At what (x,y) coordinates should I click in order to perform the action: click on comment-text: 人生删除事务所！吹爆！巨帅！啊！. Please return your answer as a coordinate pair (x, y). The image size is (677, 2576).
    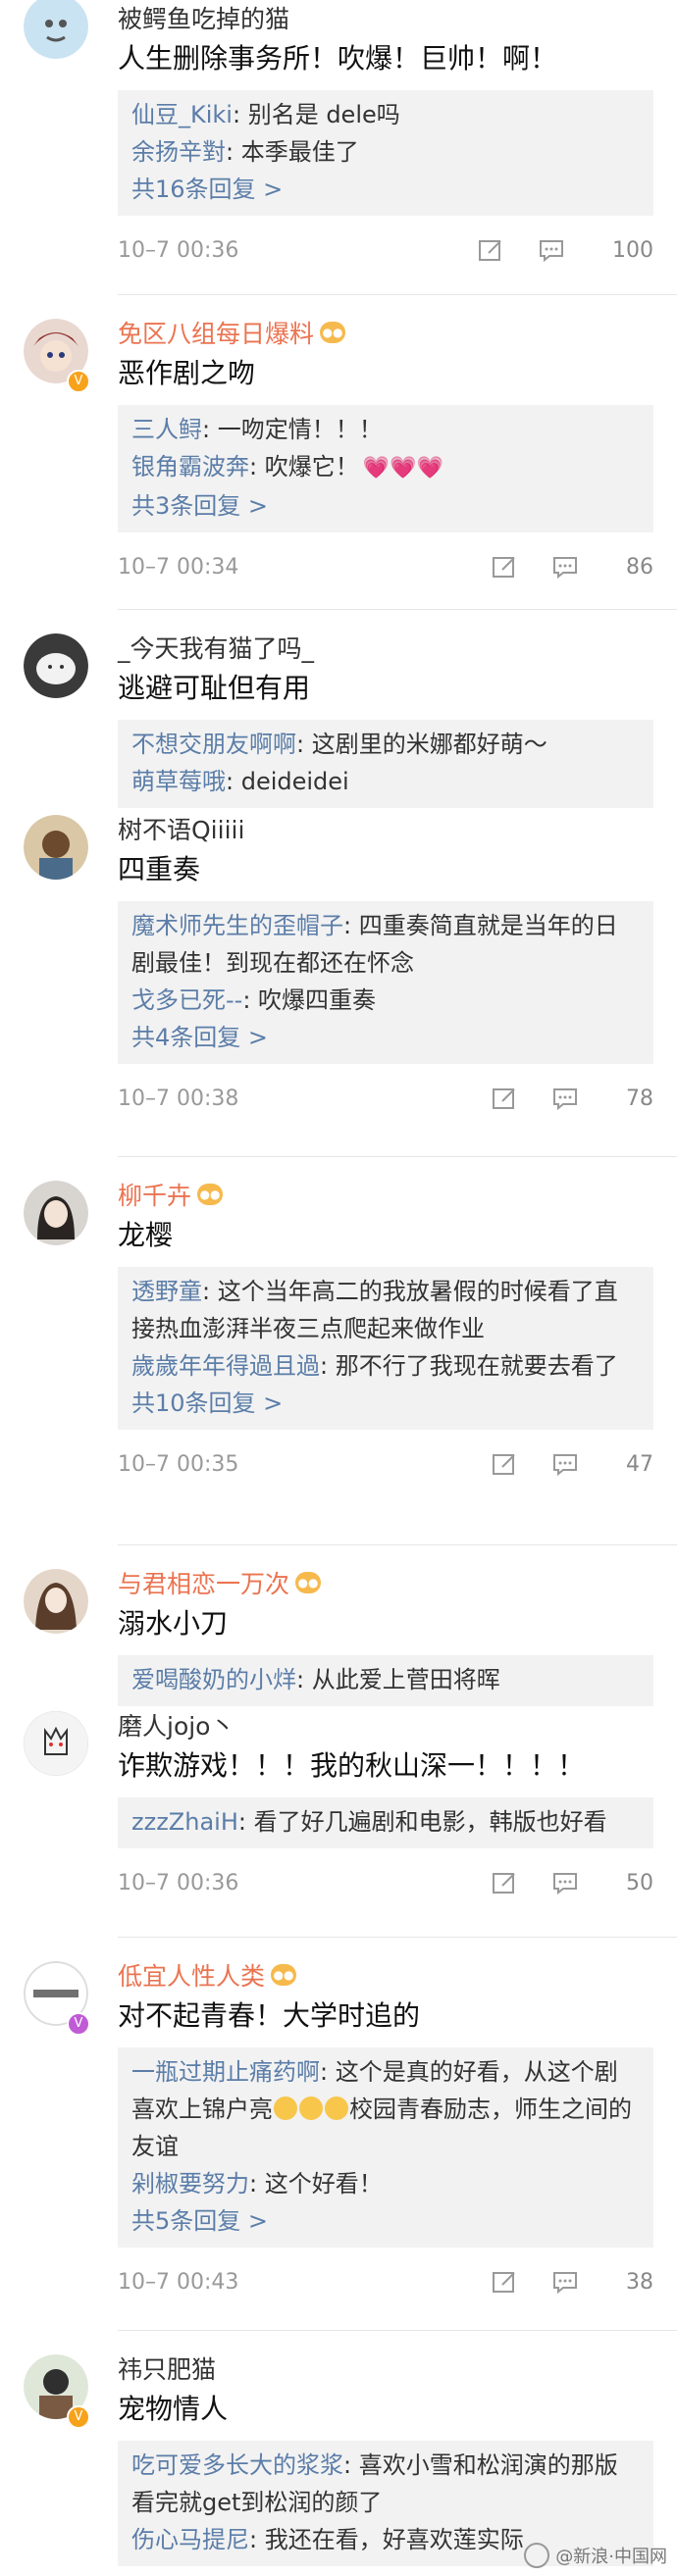
    Looking at the image, I should click on (338, 59).